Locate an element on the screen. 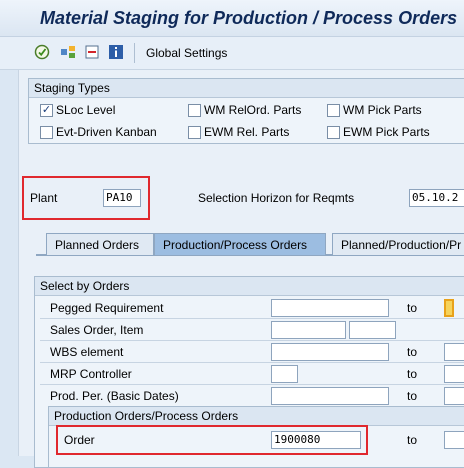 Image resolution: width=464 pixels, height=468 pixels. sales-order-input is located at coordinates (308, 330).